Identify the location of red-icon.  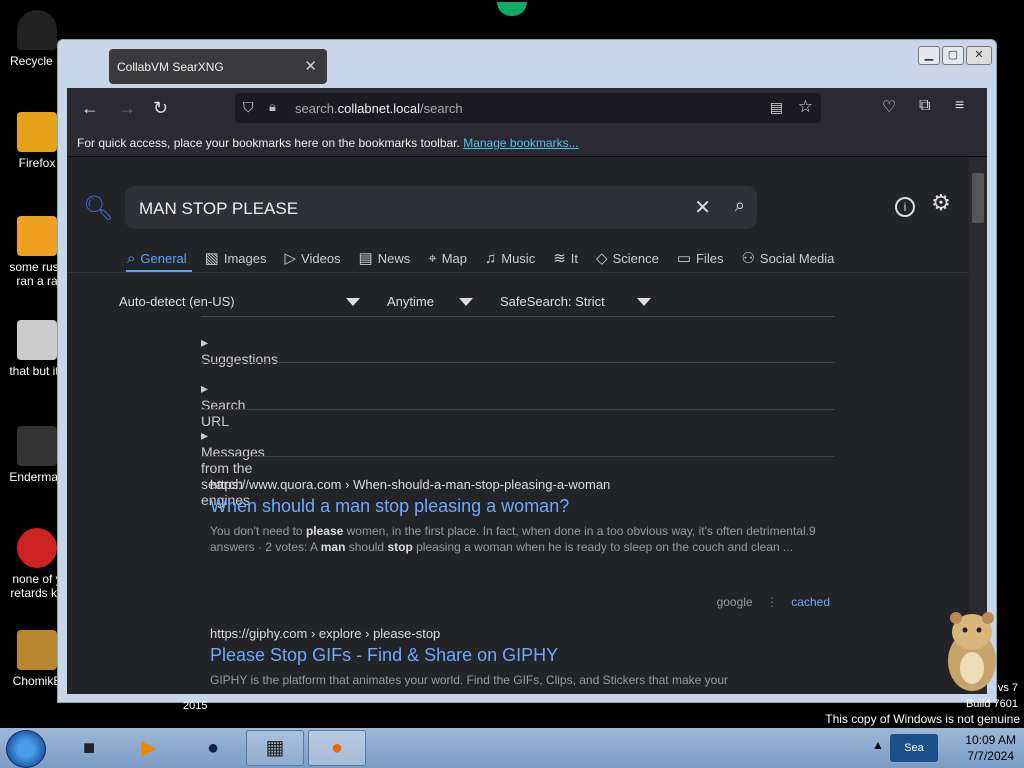
(37, 548).